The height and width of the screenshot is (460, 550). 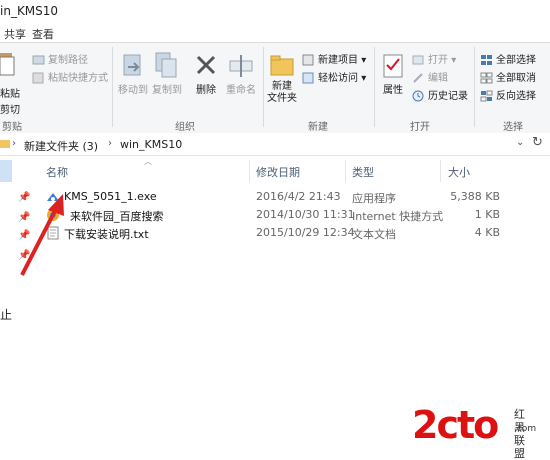 I want to click on watermark-main: 2cto, so click(x=455, y=425).